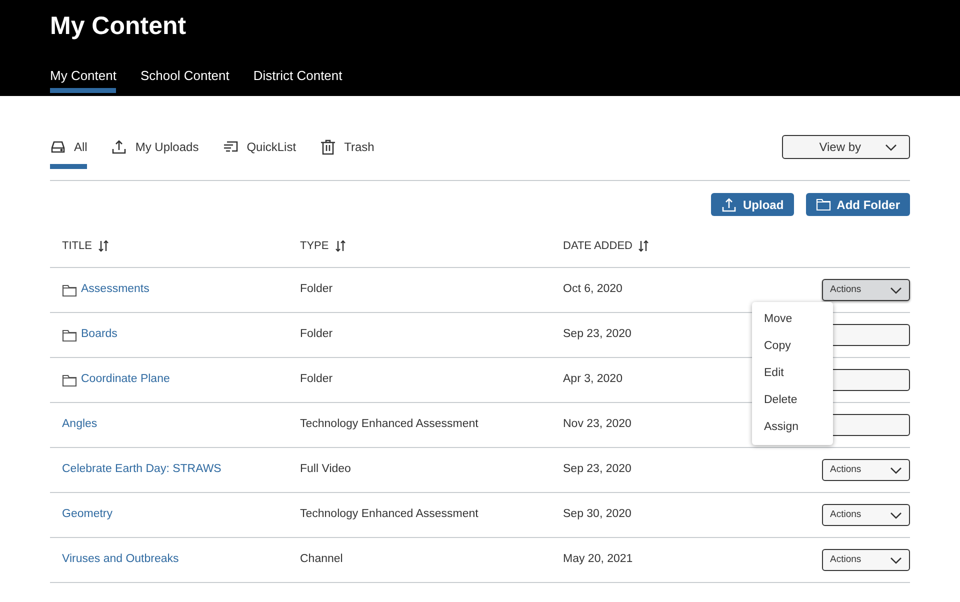 This screenshot has height=602, width=960. I want to click on type-cell-text: Full Video, so click(326, 470).